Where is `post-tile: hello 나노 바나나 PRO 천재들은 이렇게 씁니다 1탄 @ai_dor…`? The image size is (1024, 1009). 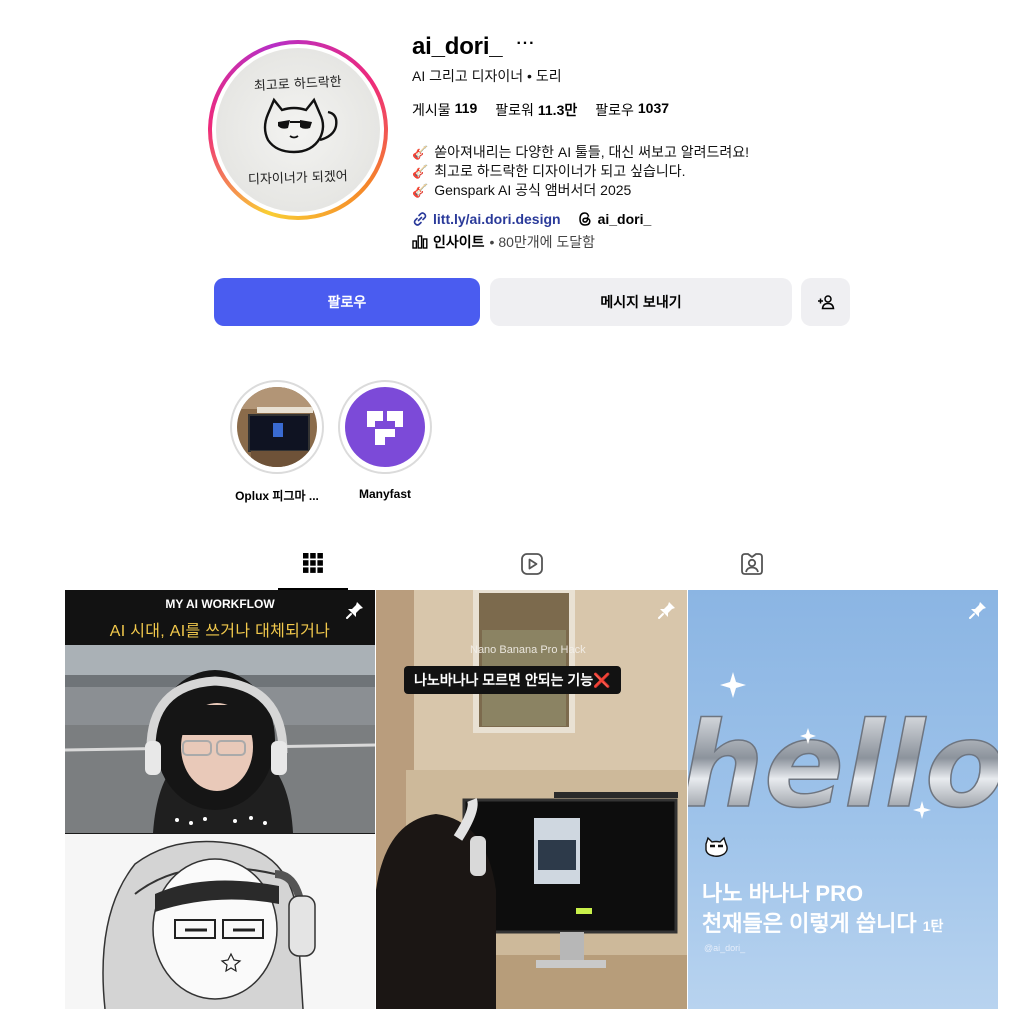
post-tile: hello 나노 바나나 PRO 천재들은 이렇게 씁니다 1탄 @ai_dor… is located at coordinates (843, 799).